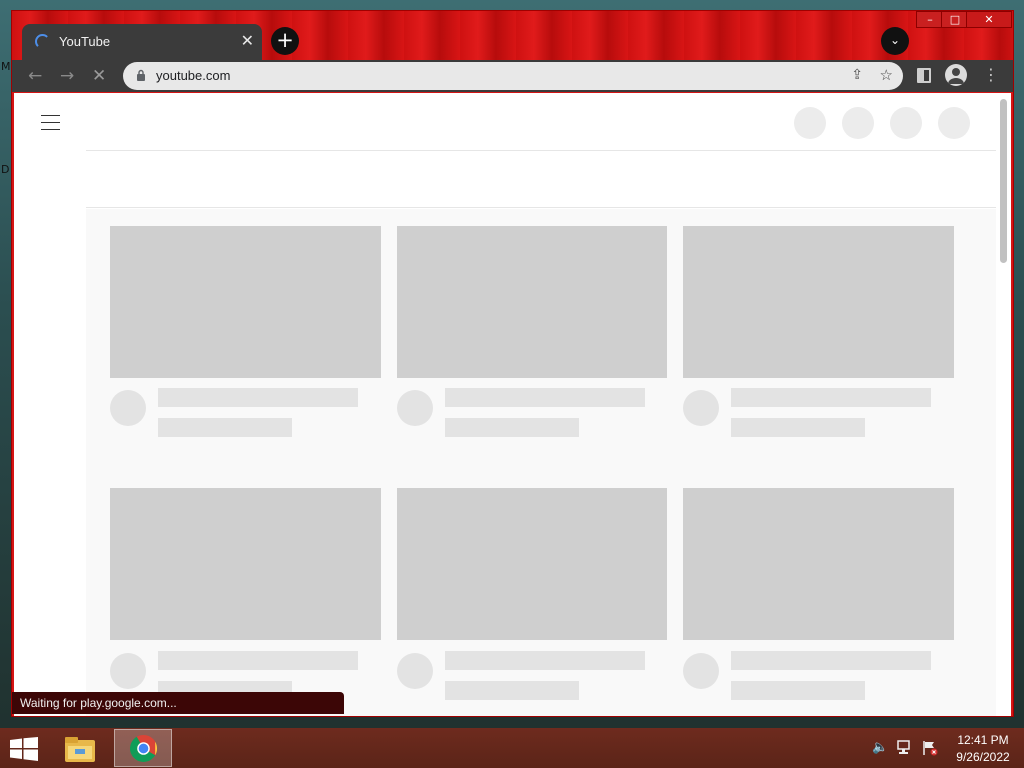 The height and width of the screenshot is (768, 1024). Describe the element at coordinates (983, 749) in the screenshot. I see `system-clock: 12:41 PM 9/26/2022` at that location.